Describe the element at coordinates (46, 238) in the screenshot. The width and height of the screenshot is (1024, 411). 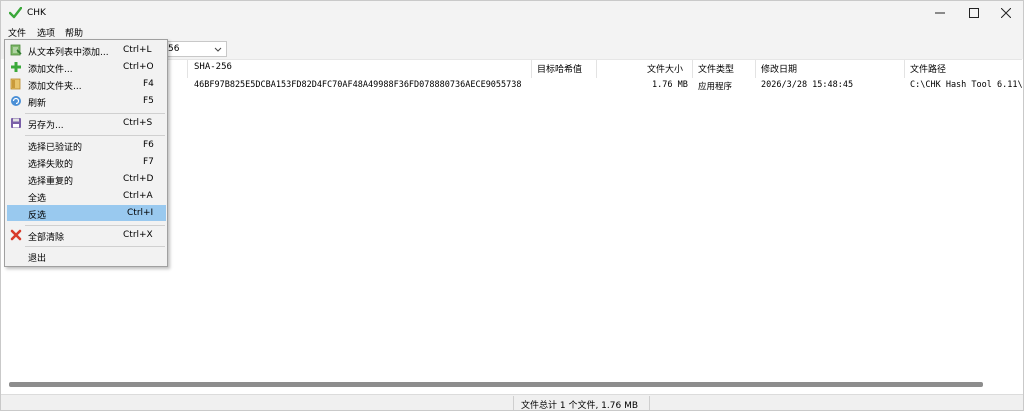
I see `menu-item-label: 全部清除` at that location.